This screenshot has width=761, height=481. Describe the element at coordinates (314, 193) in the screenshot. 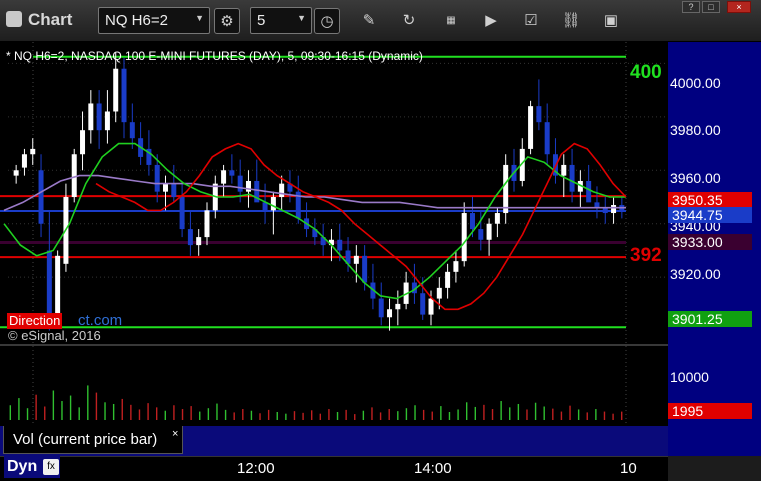

I see `slow-moving-average-line` at that location.